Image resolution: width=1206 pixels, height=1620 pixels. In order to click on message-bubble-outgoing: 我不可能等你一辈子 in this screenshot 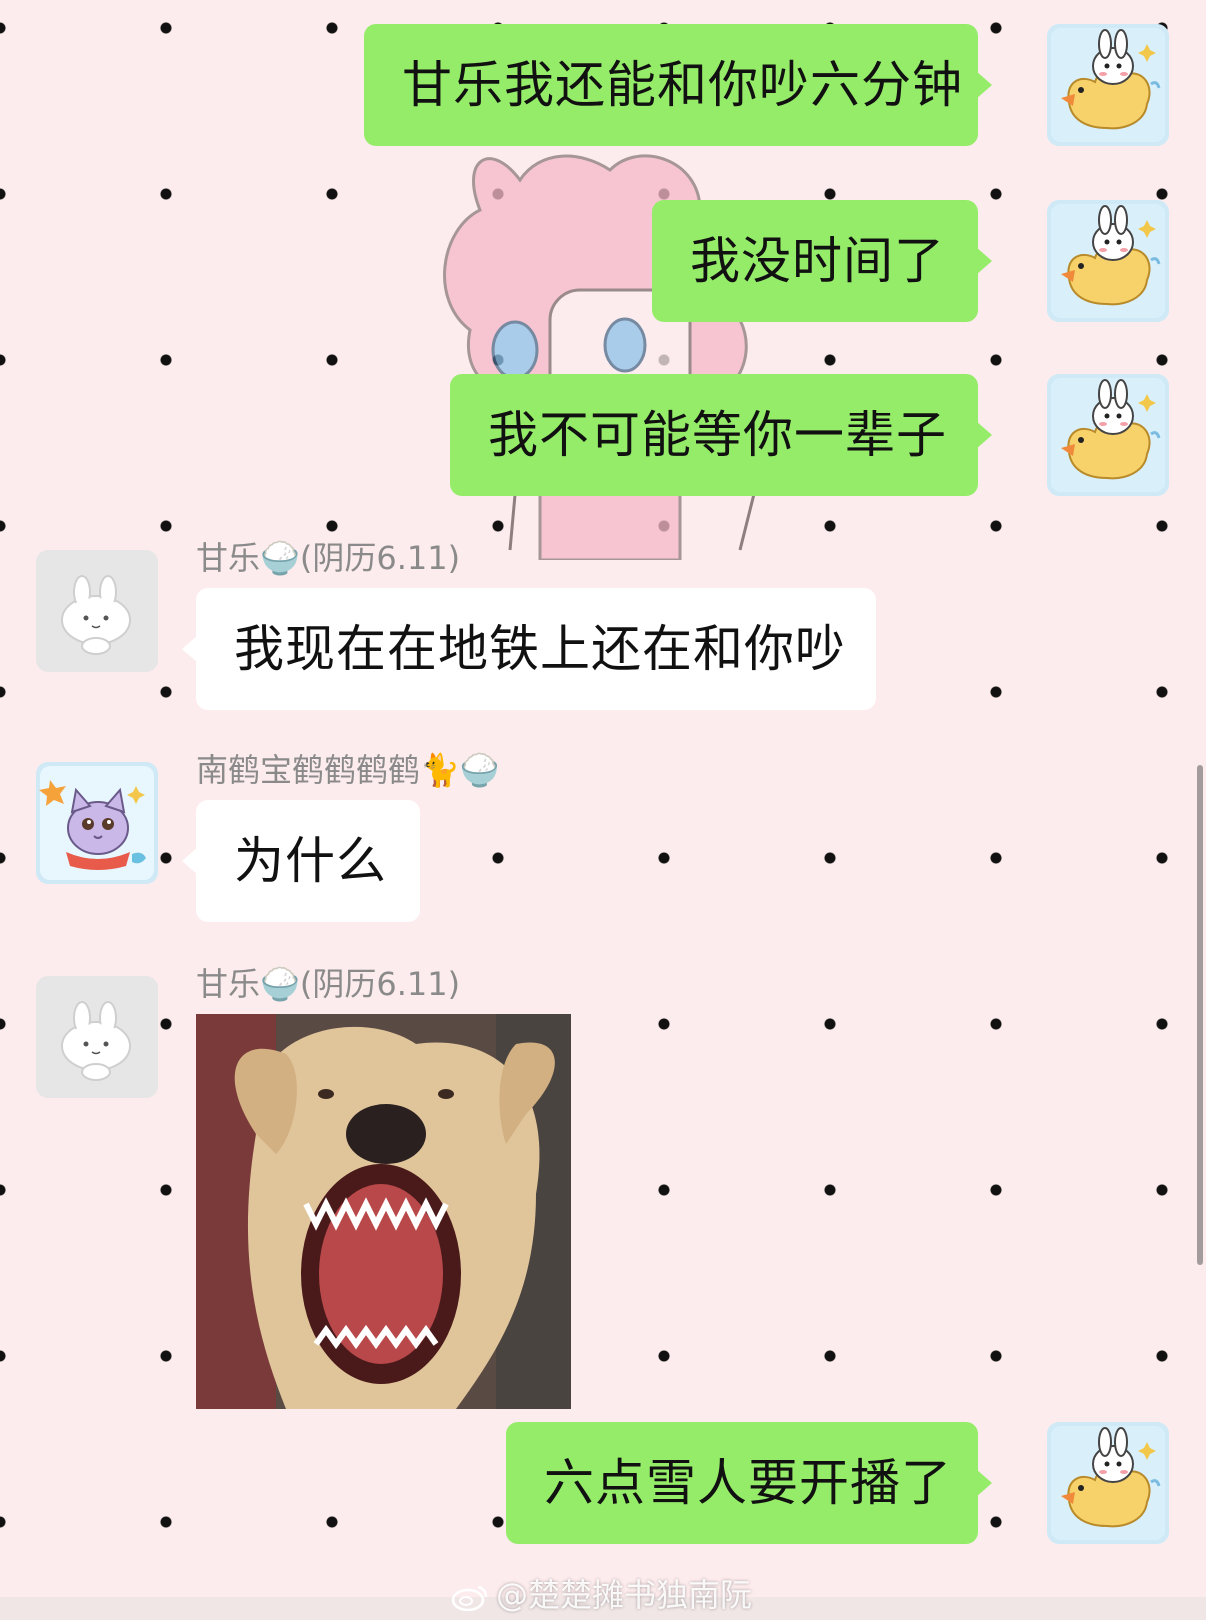, I will do `click(721, 435)`.